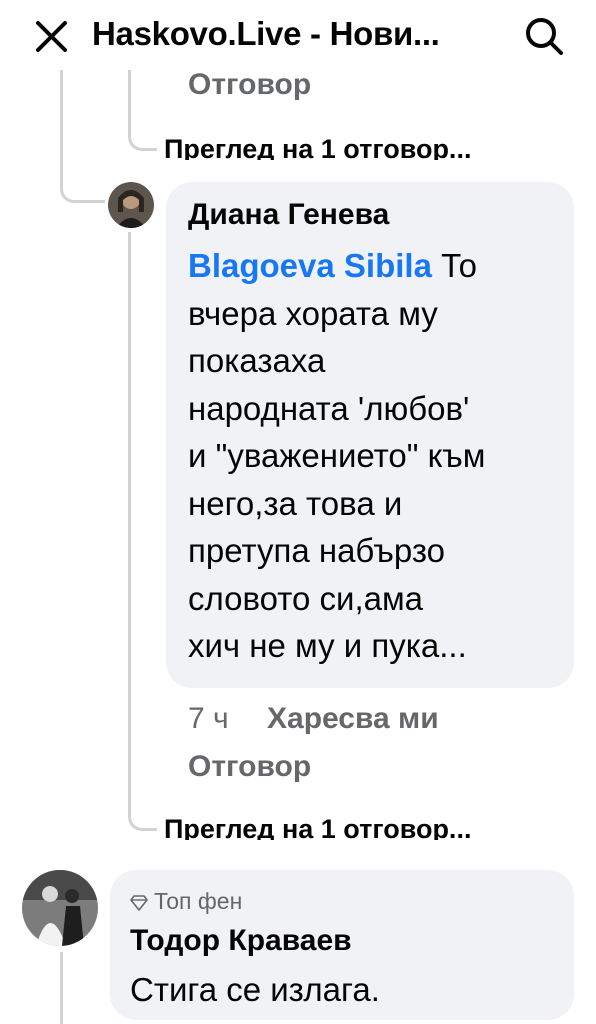 This screenshot has width=596, height=1024. Describe the element at coordinates (288, 215) in the screenshot. I see `comment-author: Диана Генева` at that location.